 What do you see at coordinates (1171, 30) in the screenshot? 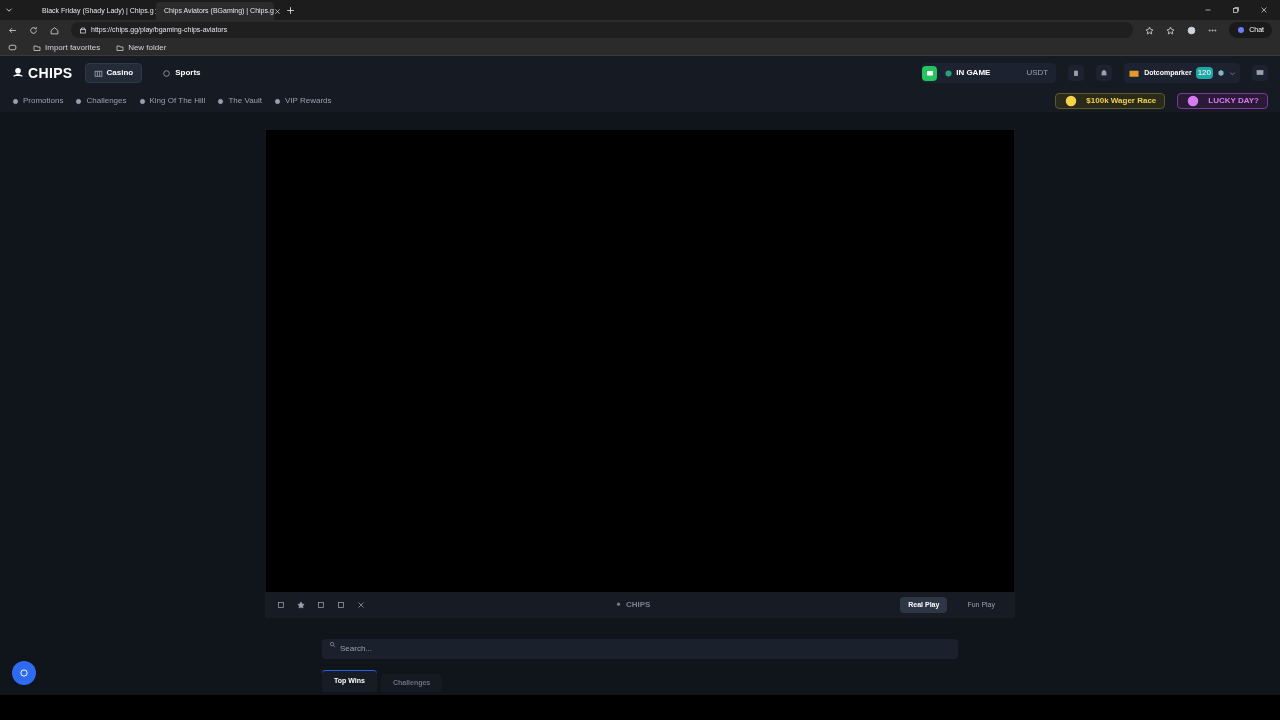
I see `favorites-icon` at bounding box center [1171, 30].